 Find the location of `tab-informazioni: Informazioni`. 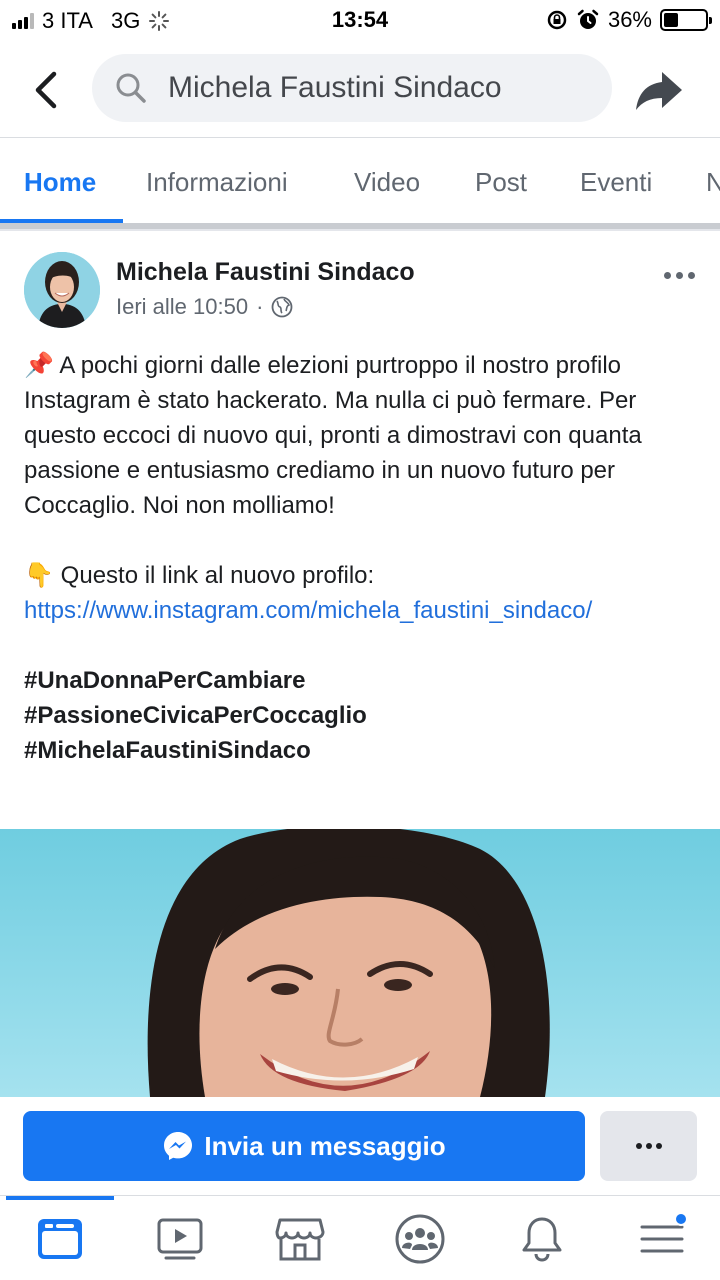

tab-informazioni: Informazioni is located at coordinates (217, 181).